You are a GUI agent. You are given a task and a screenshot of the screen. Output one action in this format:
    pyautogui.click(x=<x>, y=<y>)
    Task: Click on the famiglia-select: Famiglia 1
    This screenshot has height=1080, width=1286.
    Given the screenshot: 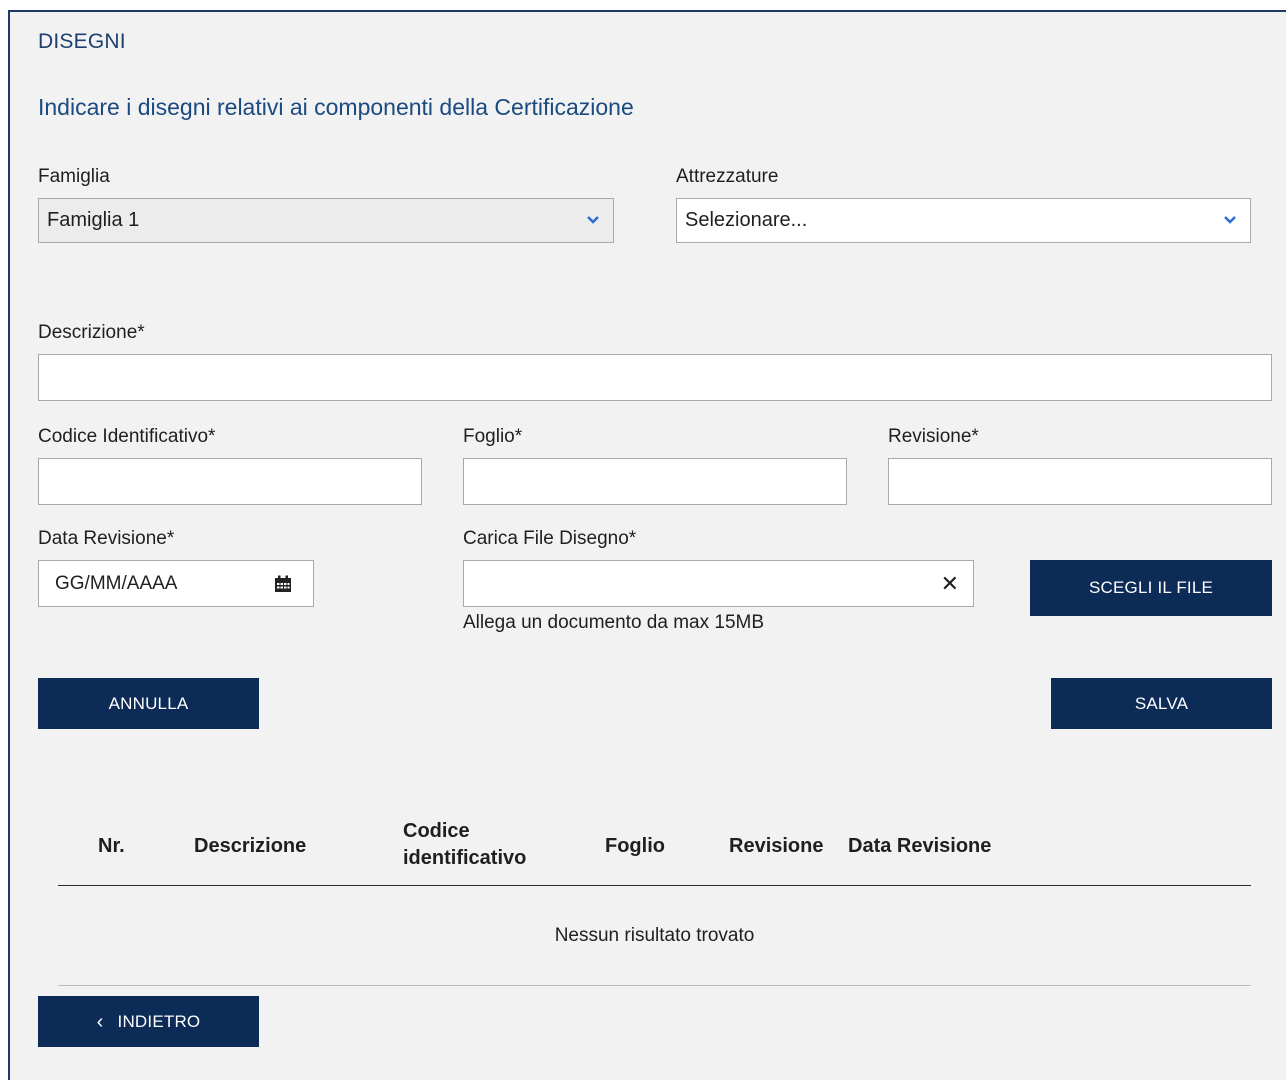 What is the action you would take?
    pyautogui.click(x=326, y=220)
    